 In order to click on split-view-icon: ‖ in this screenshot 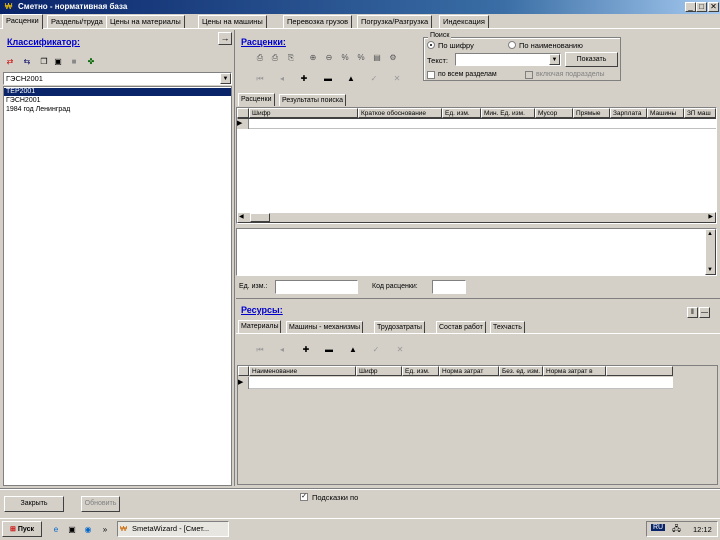, I will do `click(692, 312)`.